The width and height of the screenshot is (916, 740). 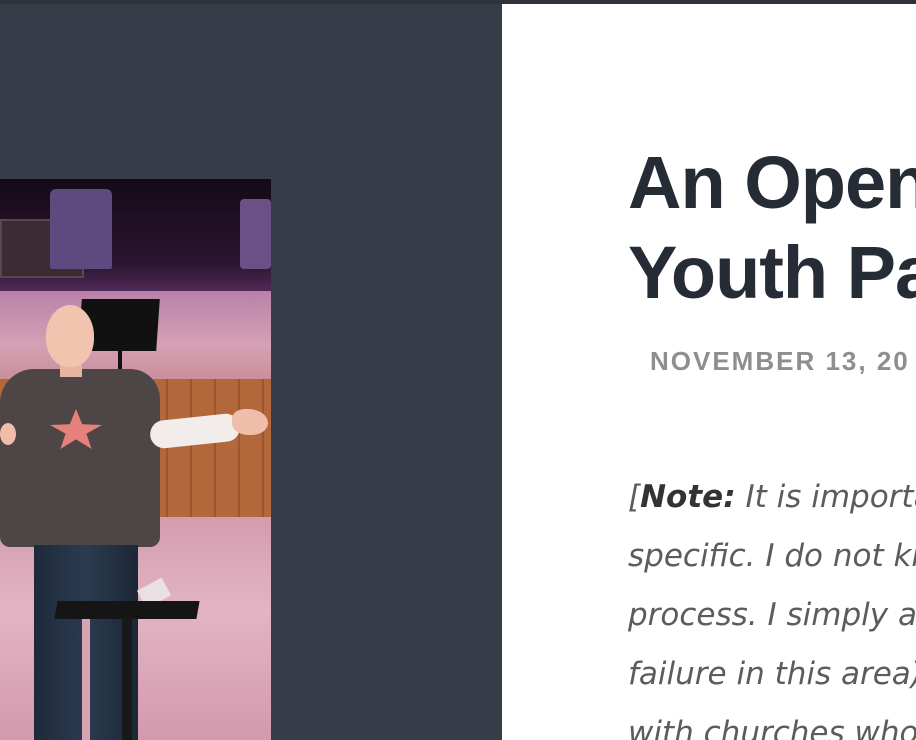 I want to click on post-date: NOVEMBER 13, 20, so click(x=780, y=361).